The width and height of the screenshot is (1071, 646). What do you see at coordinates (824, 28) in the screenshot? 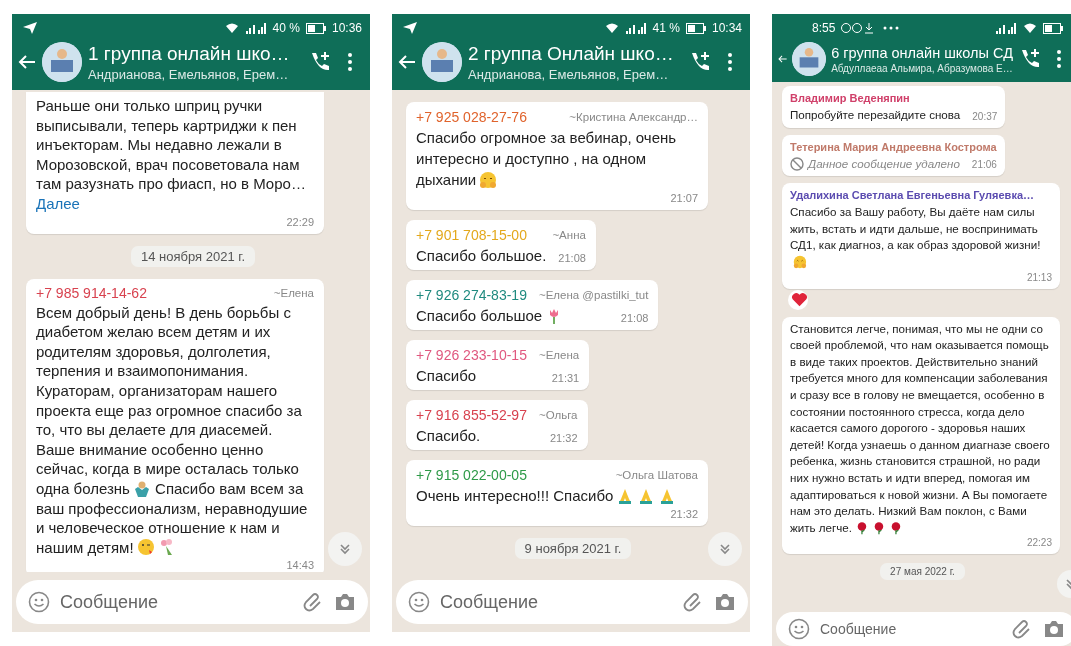
I see `clock-time: 8:55` at bounding box center [824, 28].